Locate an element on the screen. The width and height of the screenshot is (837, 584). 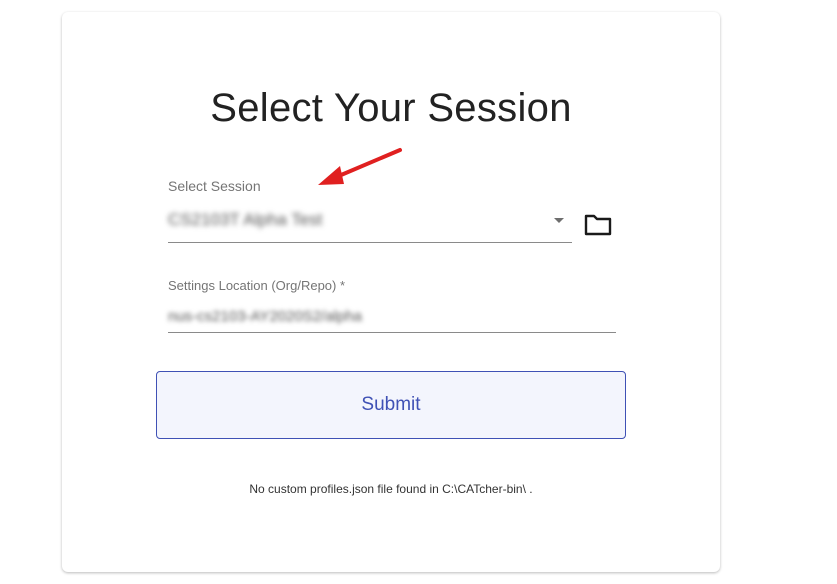
open-folder-button is located at coordinates (598, 224).